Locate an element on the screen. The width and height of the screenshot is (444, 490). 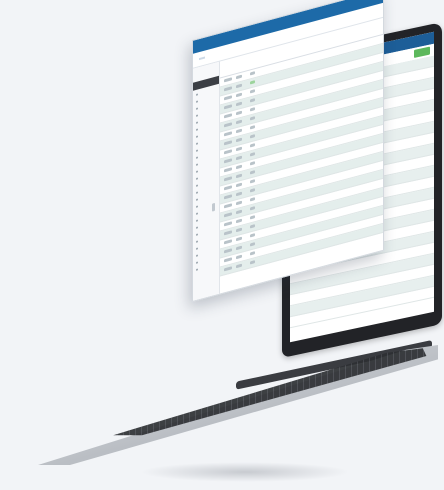
laptop-shadow is located at coordinates (245, 472).